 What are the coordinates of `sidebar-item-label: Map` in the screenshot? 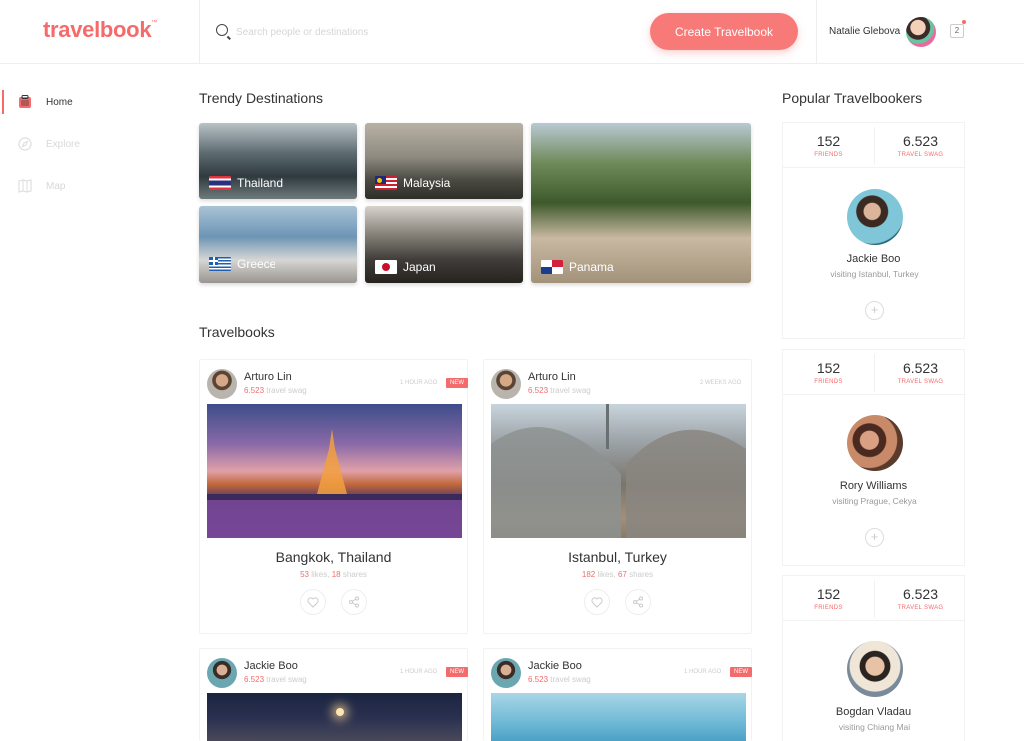 It's located at (56, 186).